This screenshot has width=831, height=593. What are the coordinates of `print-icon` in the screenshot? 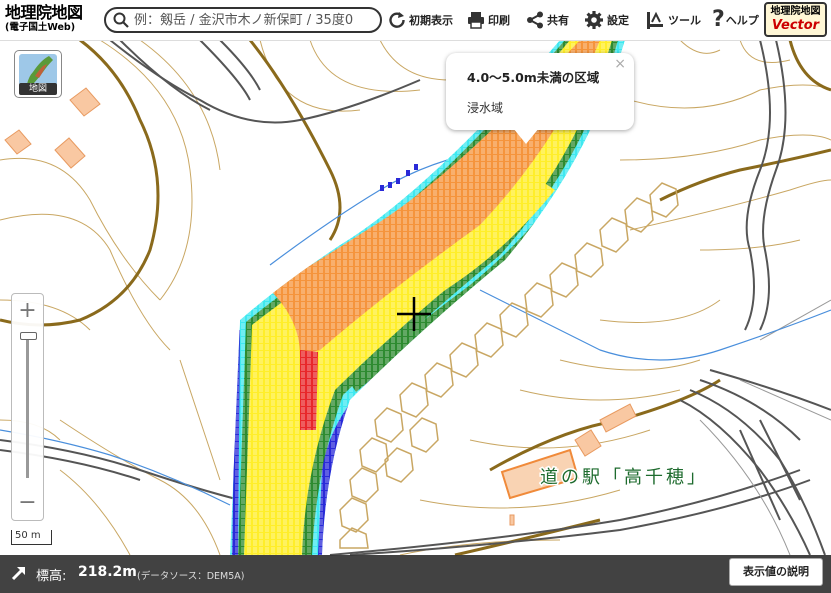 It's located at (476, 20).